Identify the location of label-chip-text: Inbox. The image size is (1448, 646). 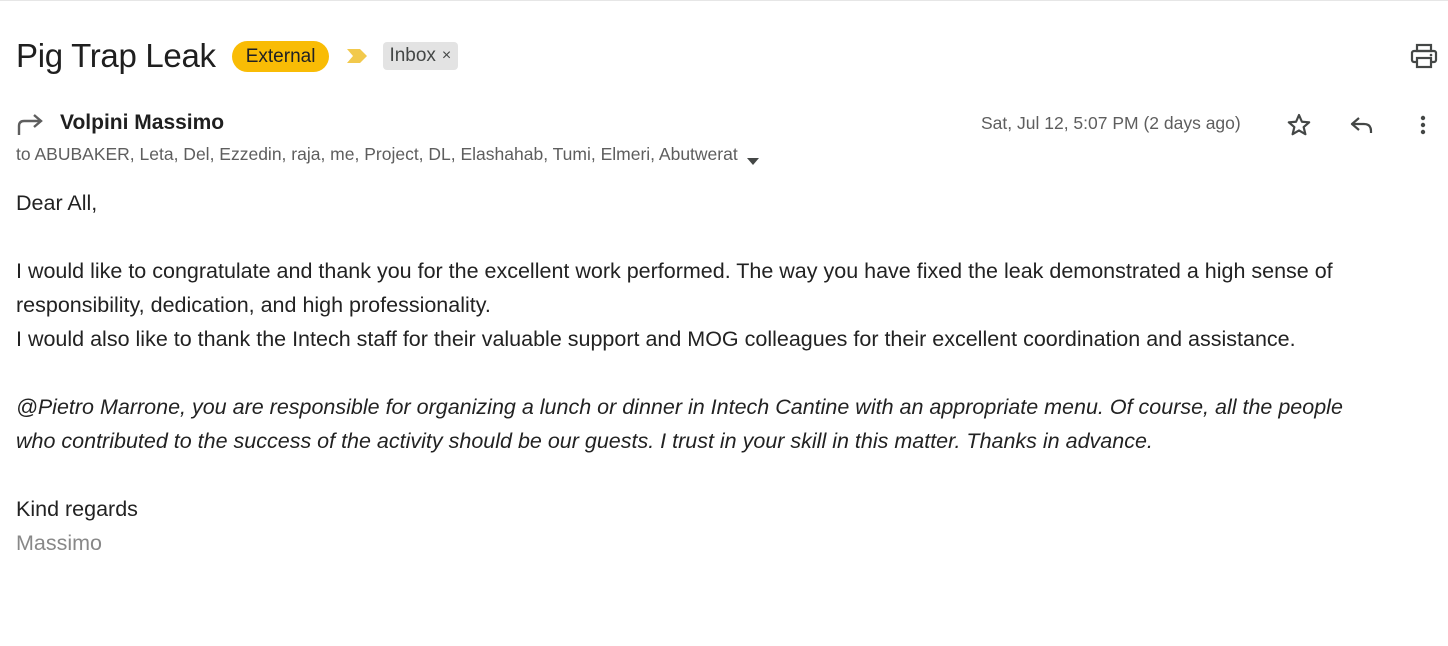
(412, 55).